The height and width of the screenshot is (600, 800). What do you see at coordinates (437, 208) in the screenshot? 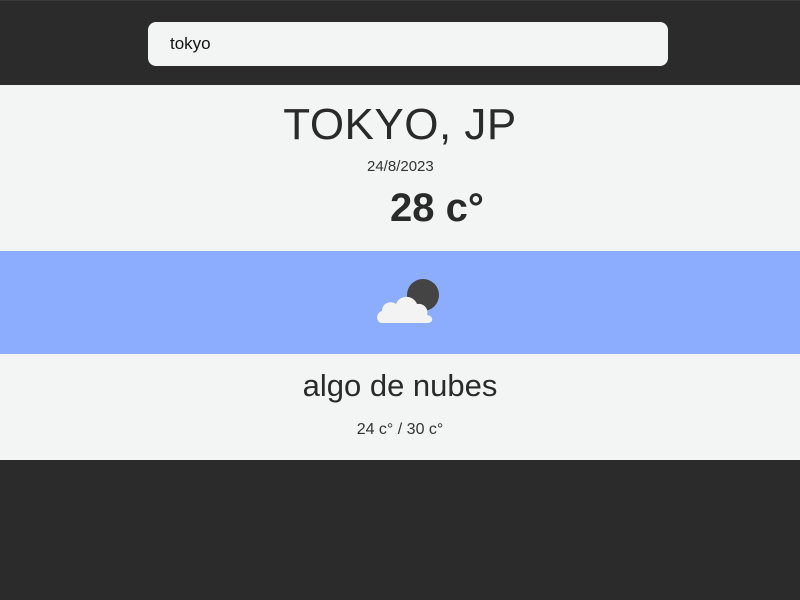
I see `current-temperature: 28 c°` at bounding box center [437, 208].